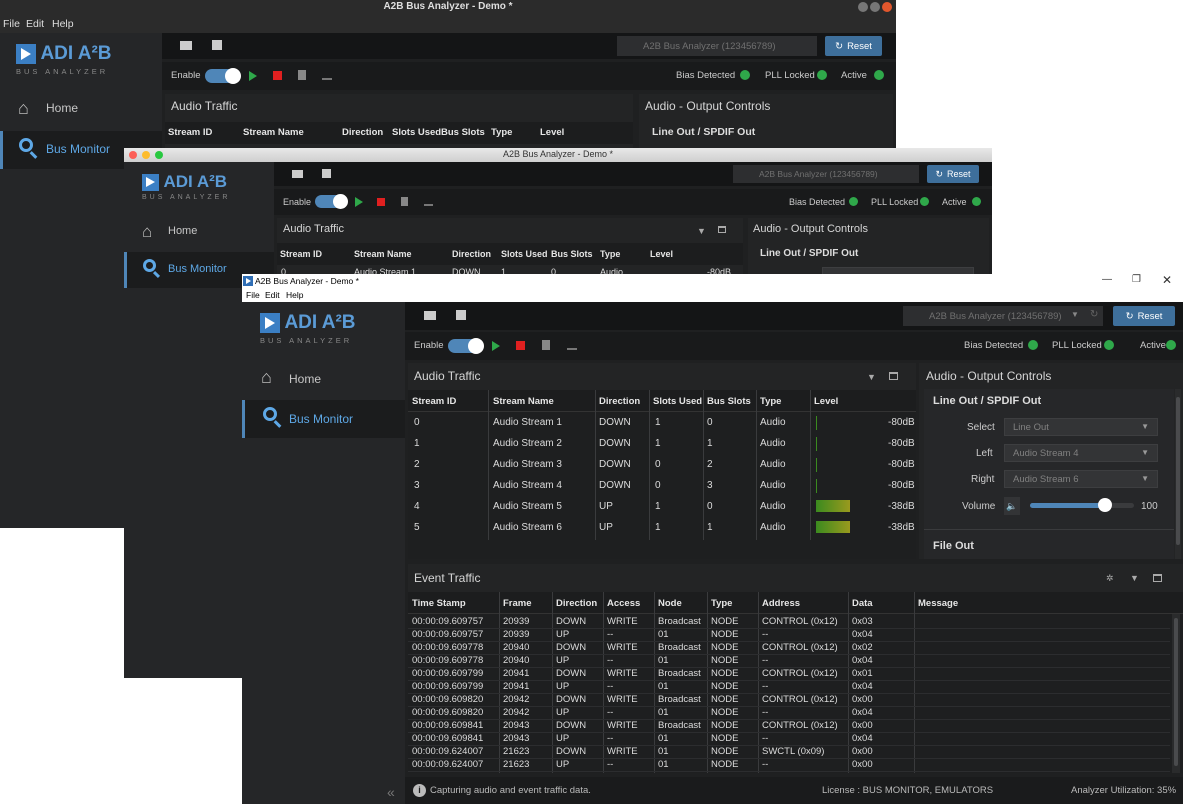  What do you see at coordinates (270, 414) in the screenshot?
I see `search-icon` at bounding box center [270, 414].